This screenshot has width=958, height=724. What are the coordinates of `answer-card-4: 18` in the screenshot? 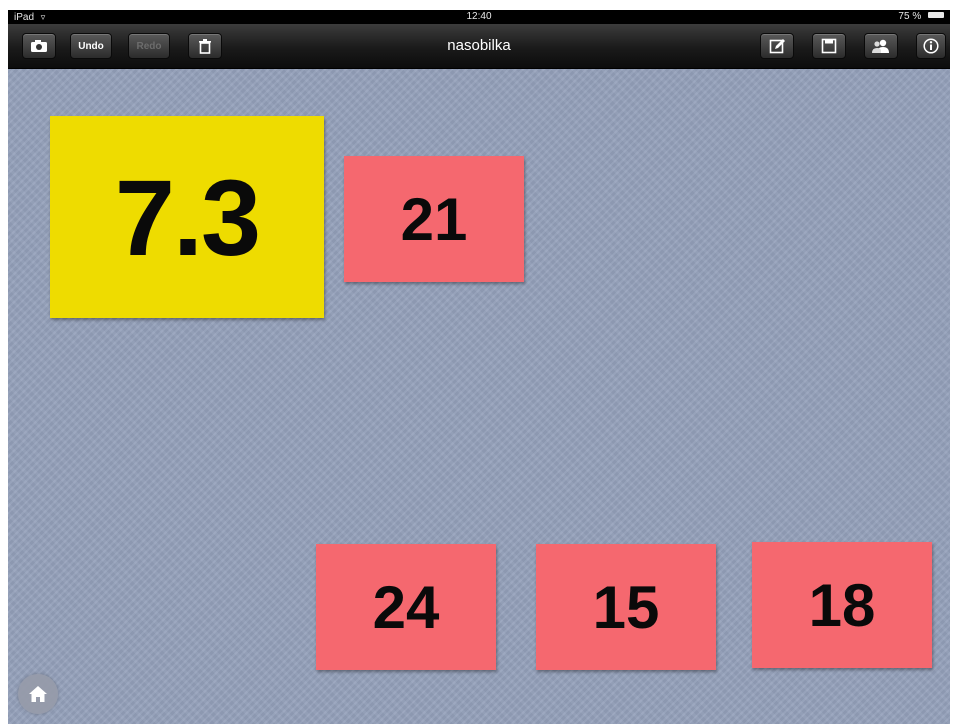 It's located at (842, 605).